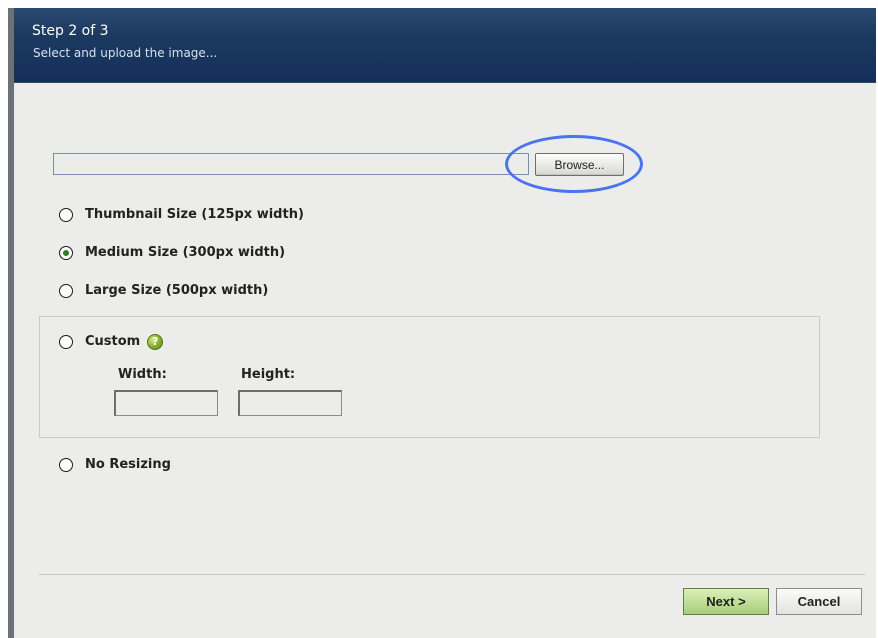 The width and height of the screenshot is (878, 638). Describe the element at coordinates (290, 403) in the screenshot. I see `height-input` at that location.